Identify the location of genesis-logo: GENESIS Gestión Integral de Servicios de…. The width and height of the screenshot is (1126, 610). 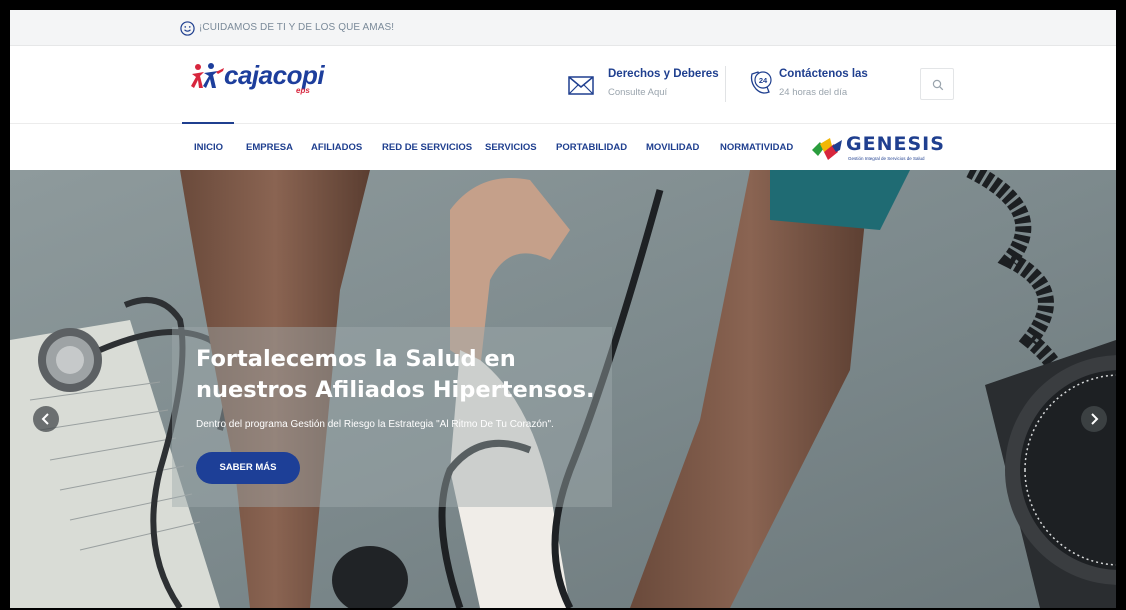
(882, 148).